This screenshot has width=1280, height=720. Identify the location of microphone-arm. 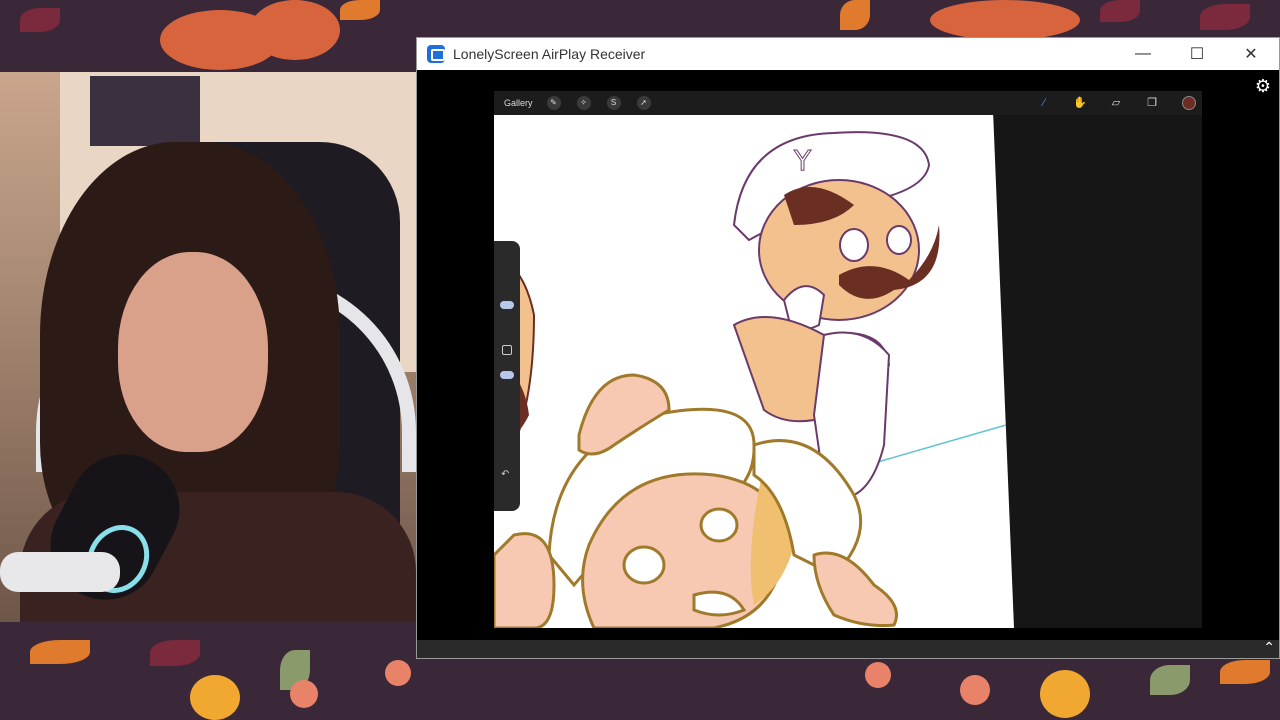
(60, 572).